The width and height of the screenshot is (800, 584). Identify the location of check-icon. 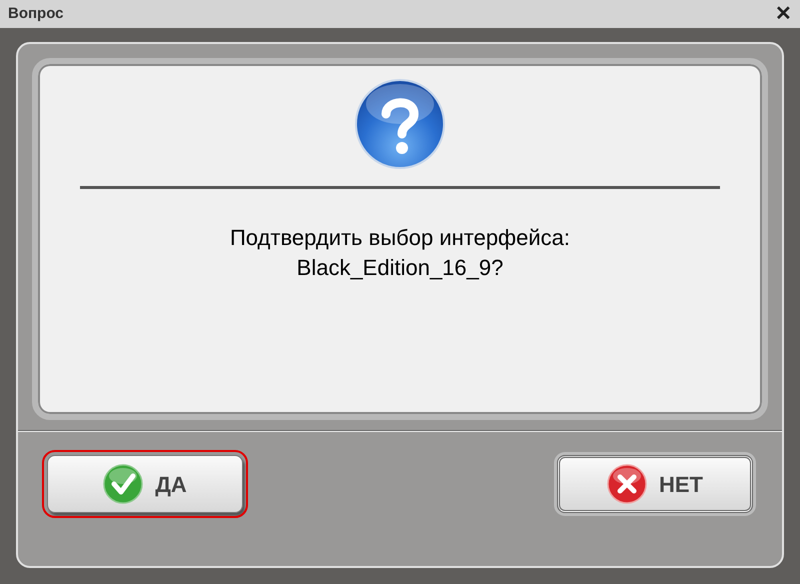
(123, 484).